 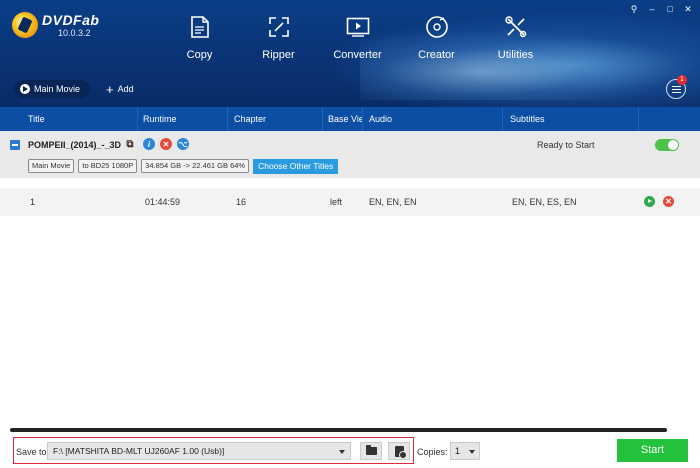 What do you see at coordinates (667, 145) in the screenshot?
I see `enable-toggle` at bounding box center [667, 145].